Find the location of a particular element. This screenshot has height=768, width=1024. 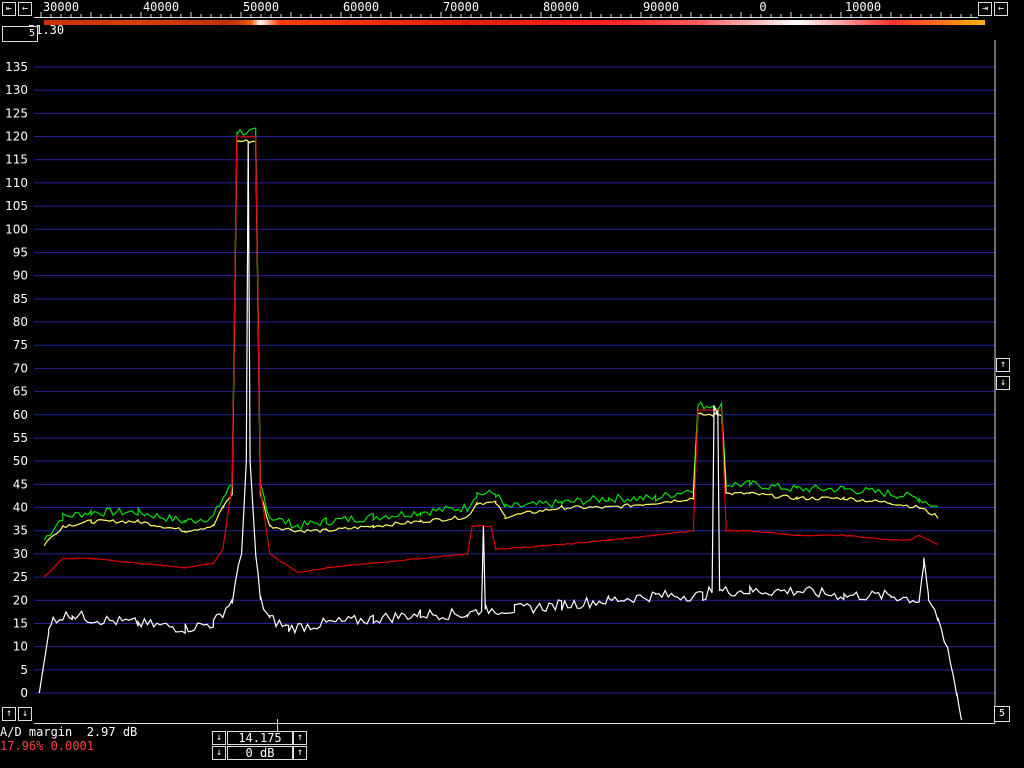

gain-up-icon: ↑ is located at coordinates (300, 753).